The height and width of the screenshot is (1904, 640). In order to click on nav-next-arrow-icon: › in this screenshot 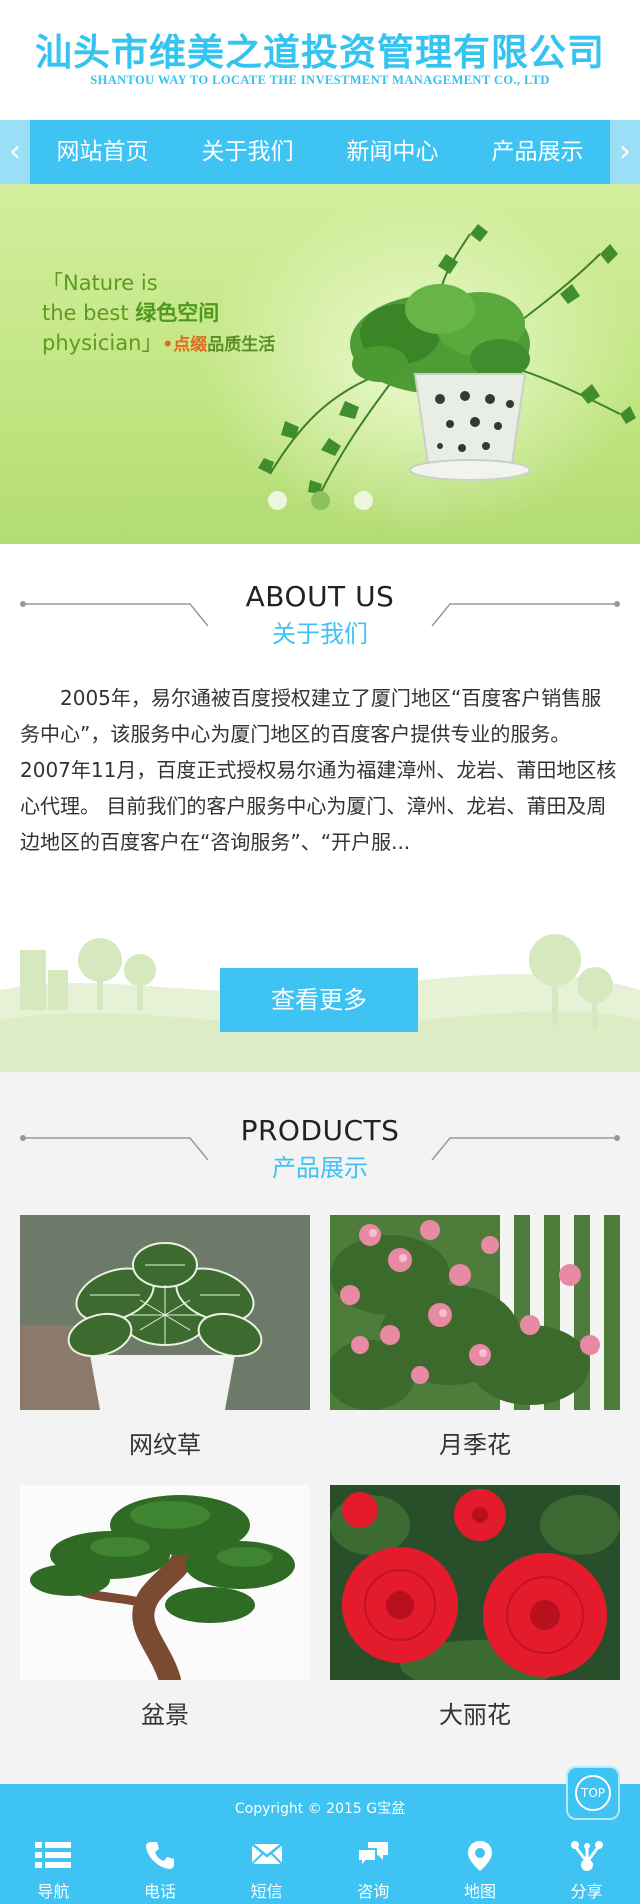, I will do `click(625, 152)`.